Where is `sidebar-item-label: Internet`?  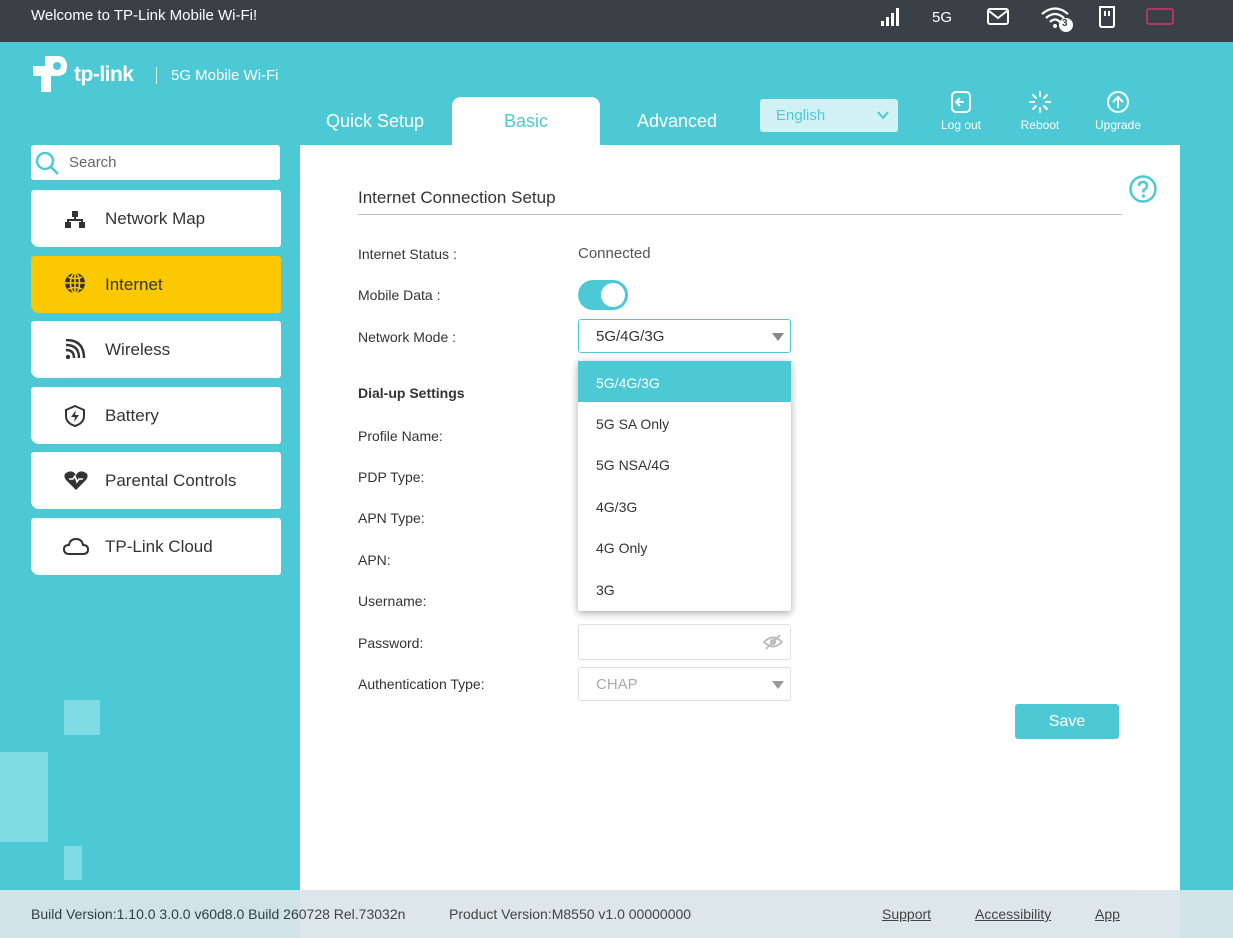 sidebar-item-label: Internet is located at coordinates (134, 284).